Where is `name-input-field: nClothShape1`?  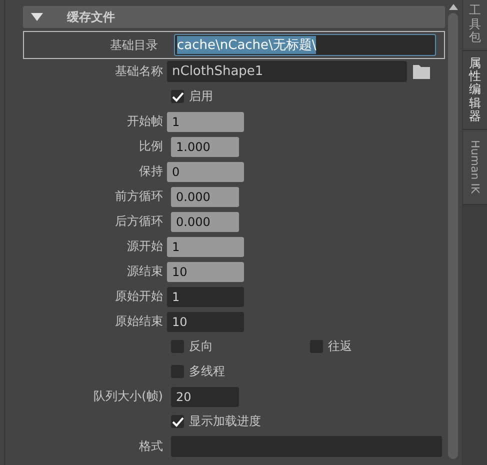
name-input-field: nClothShape1 is located at coordinates (287, 71).